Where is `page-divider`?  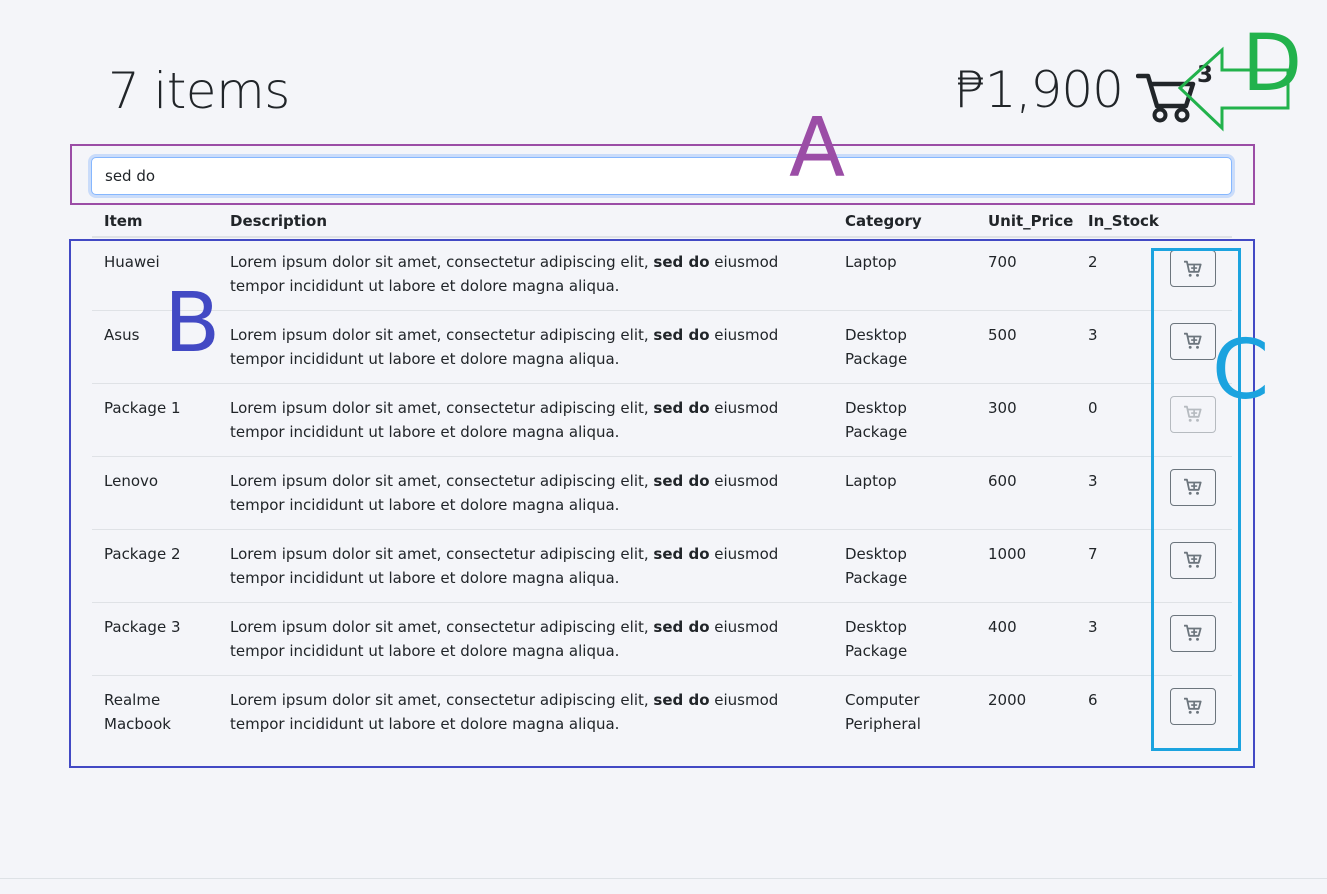 page-divider is located at coordinates (663, 878).